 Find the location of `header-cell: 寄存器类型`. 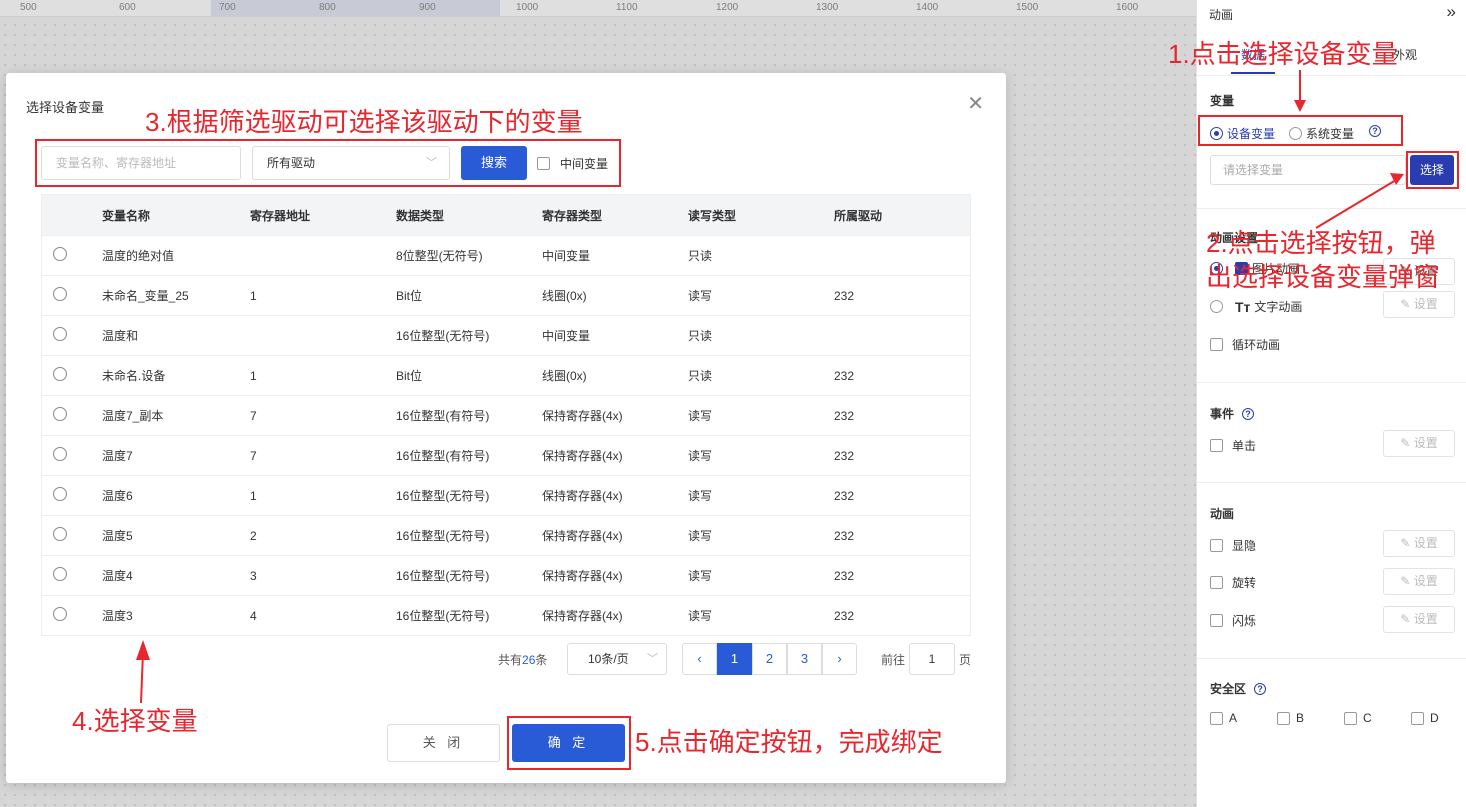

header-cell: 寄存器类型 is located at coordinates (572, 215).